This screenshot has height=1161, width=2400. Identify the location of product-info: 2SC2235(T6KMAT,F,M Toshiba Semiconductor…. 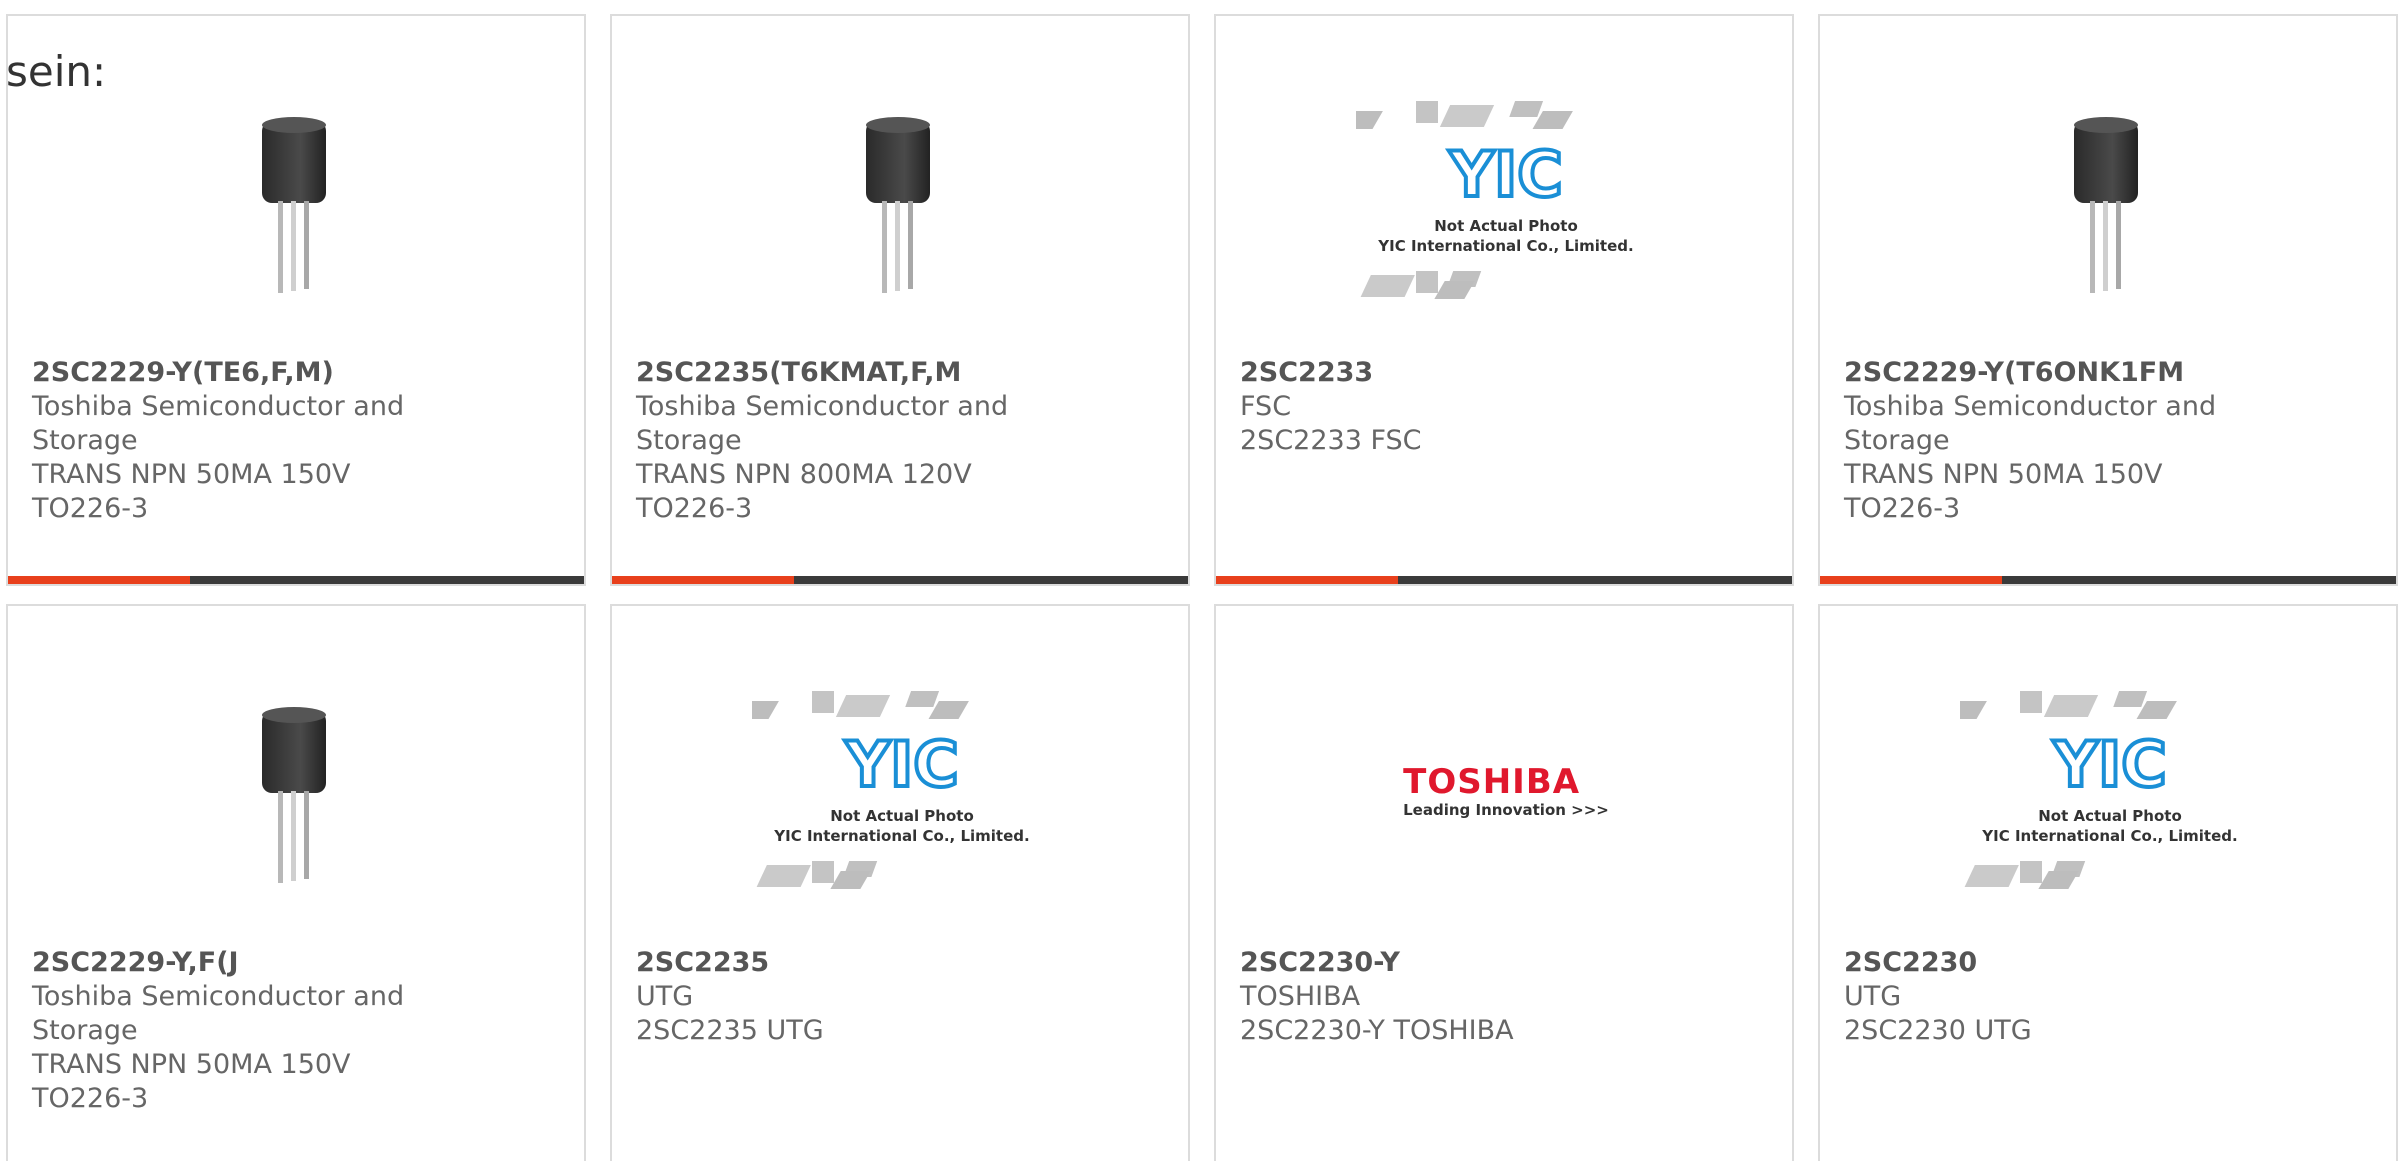
(846, 441).